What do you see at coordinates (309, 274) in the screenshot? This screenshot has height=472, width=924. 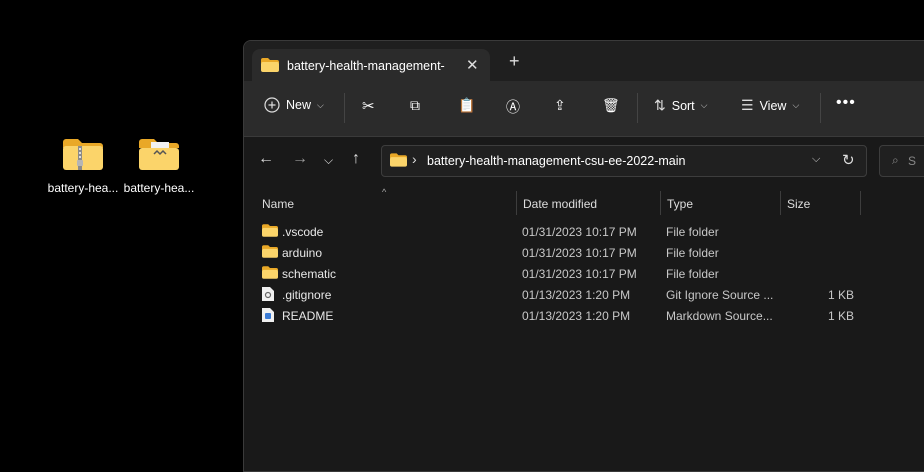 I see `file-name: schematic` at bounding box center [309, 274].